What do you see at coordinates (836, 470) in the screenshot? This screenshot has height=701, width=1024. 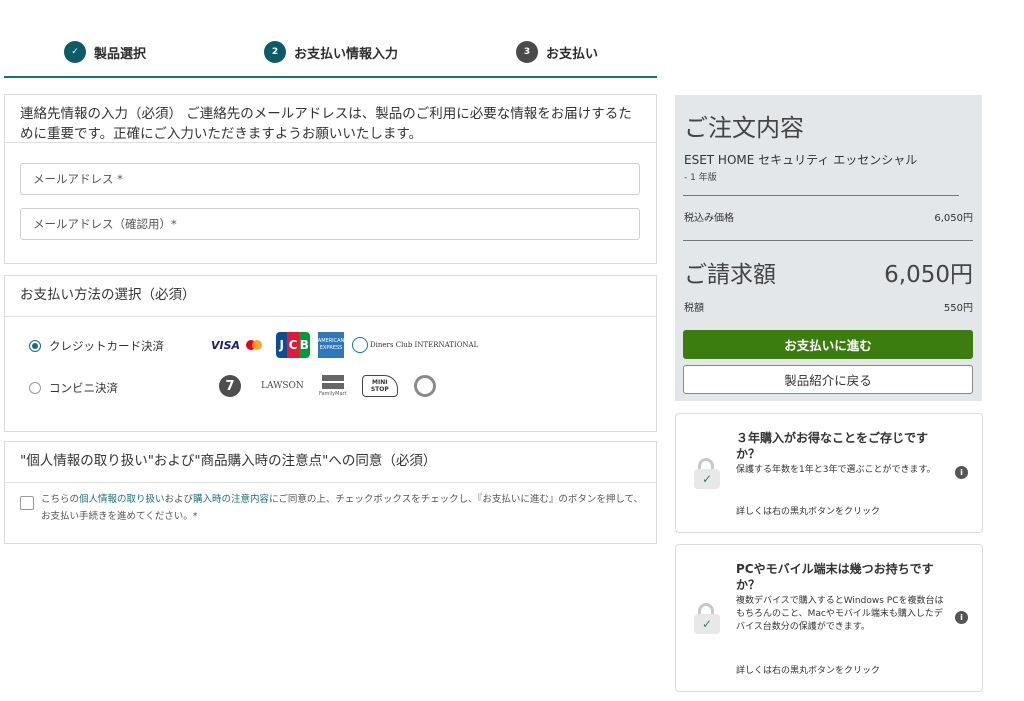 I see `card-body: 保護する年数を1年と3年で選ぶことができます。` at bounding box center [836, 470].